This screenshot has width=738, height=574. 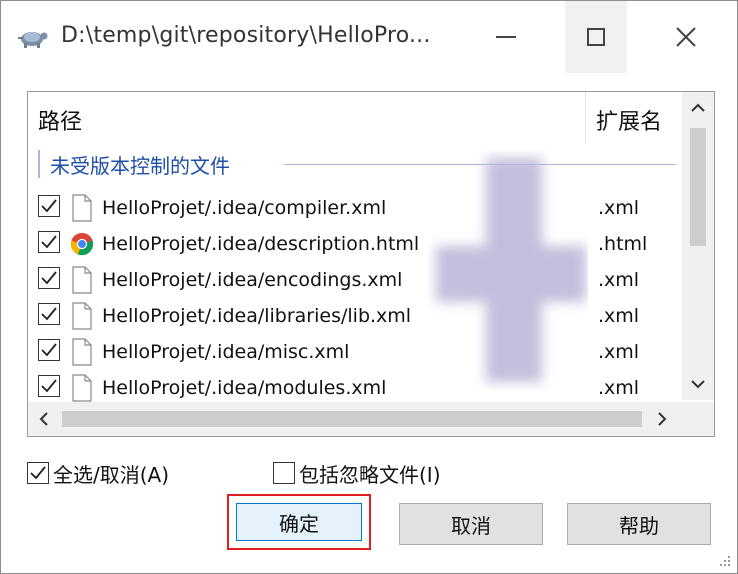 I want to click on group-divider, so click(x=39, y=164).